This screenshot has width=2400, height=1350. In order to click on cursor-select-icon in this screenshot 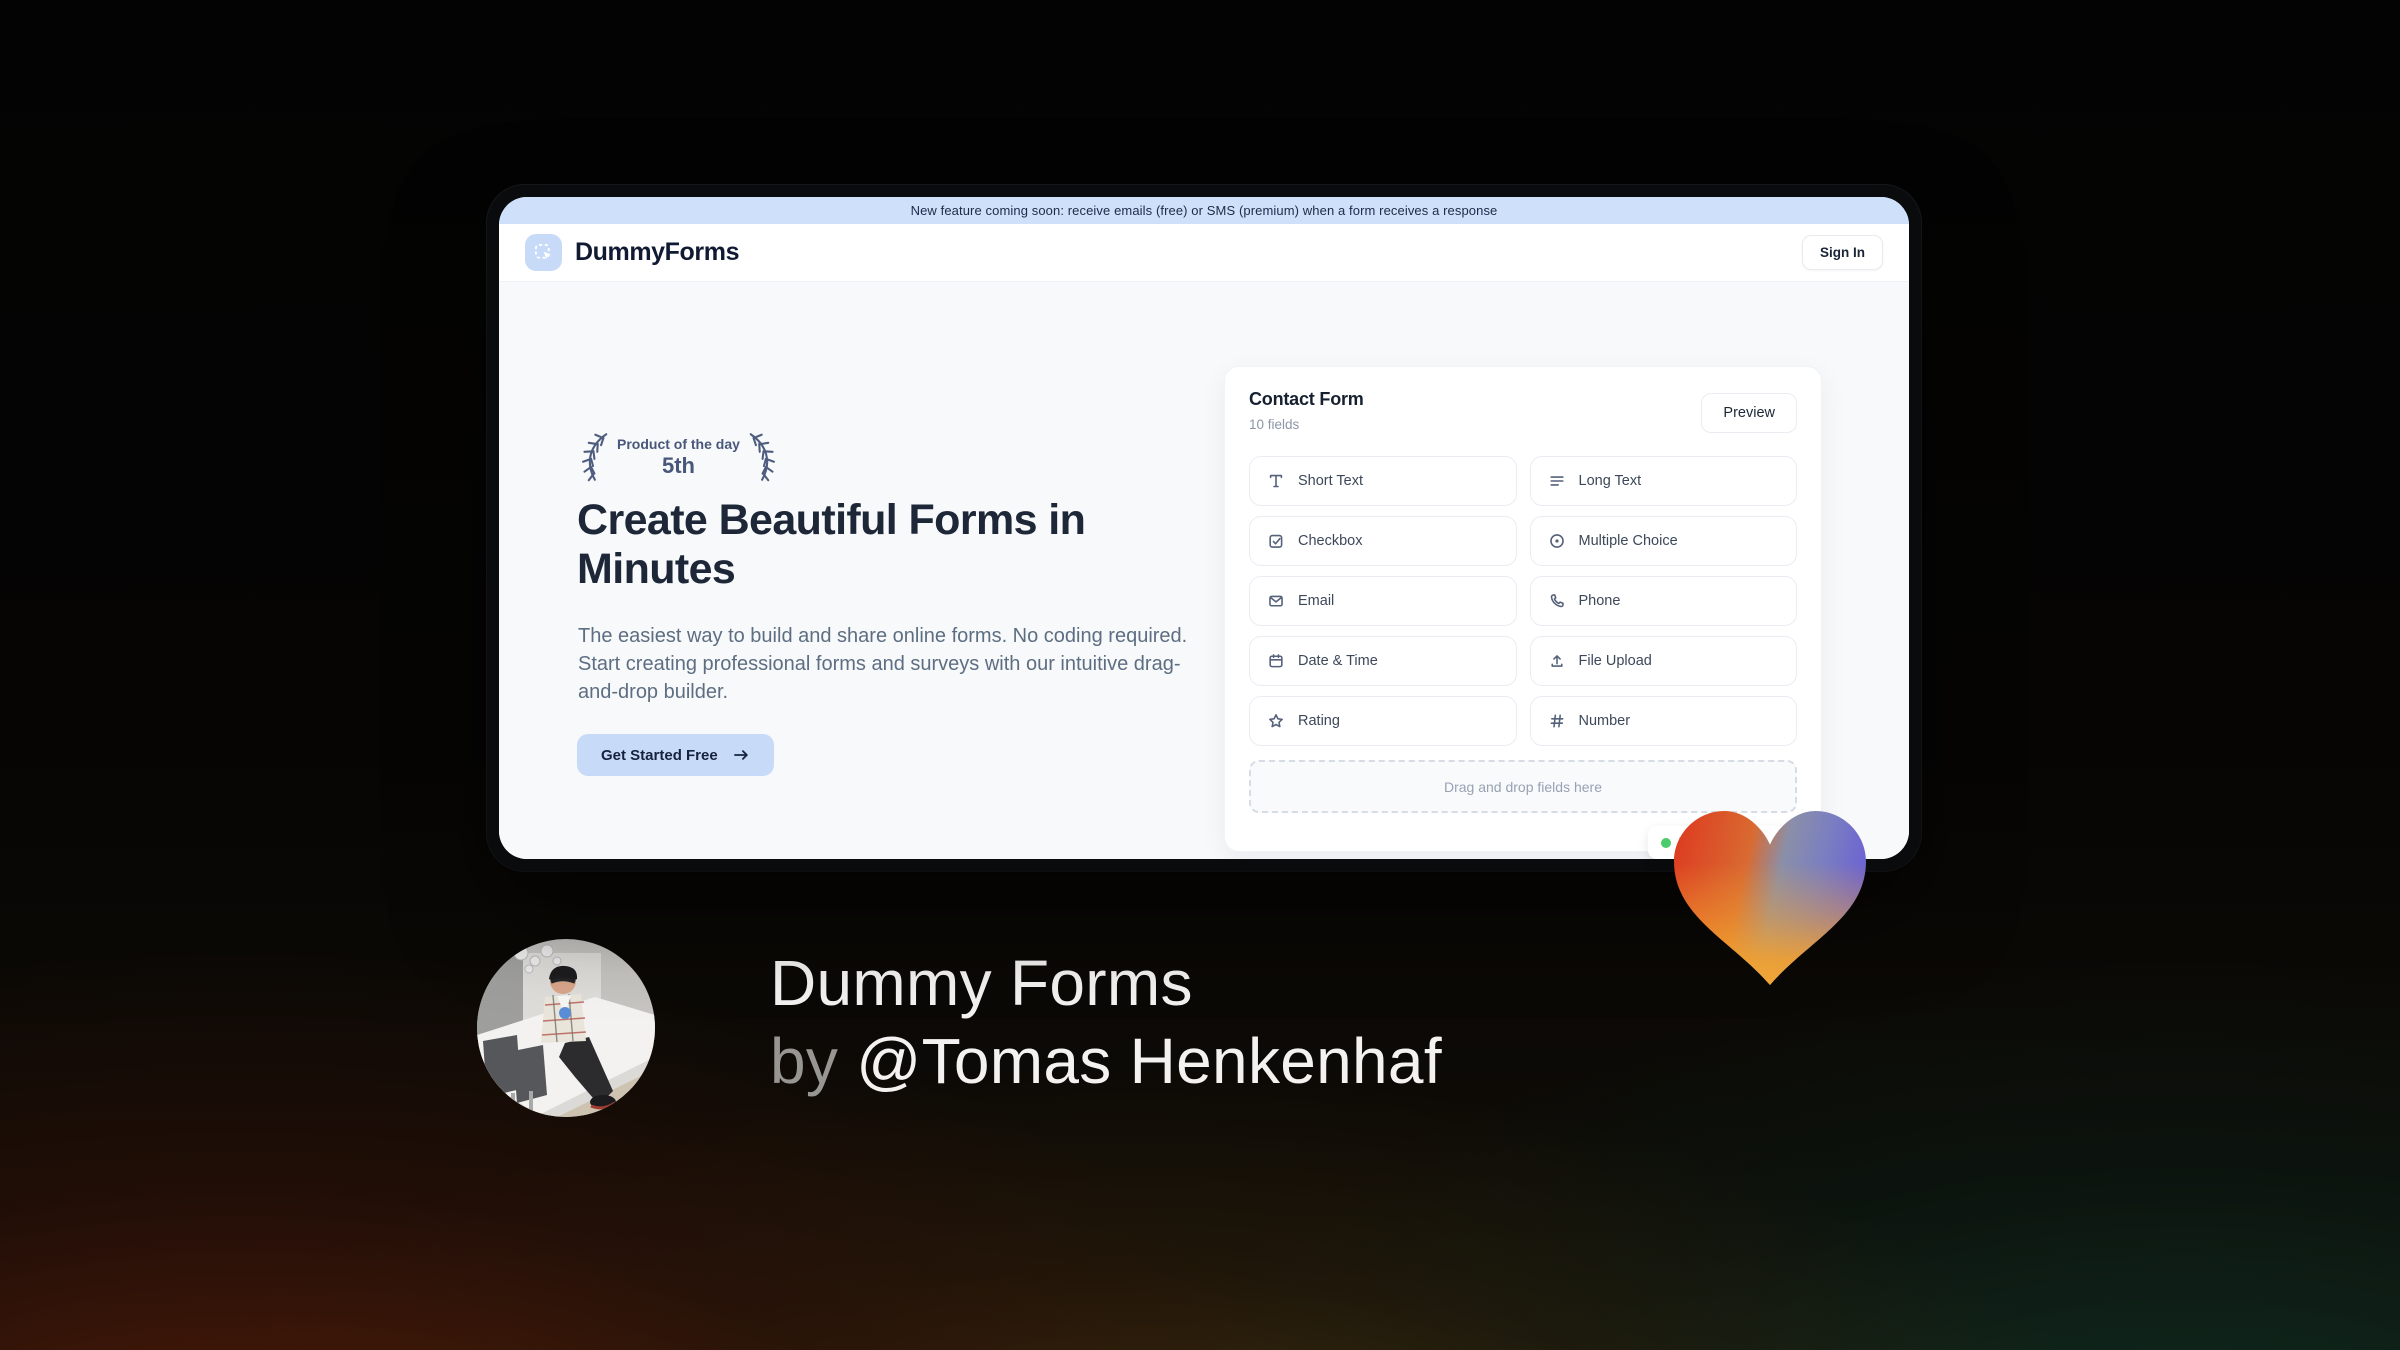, I will do `click(542, 251)`.